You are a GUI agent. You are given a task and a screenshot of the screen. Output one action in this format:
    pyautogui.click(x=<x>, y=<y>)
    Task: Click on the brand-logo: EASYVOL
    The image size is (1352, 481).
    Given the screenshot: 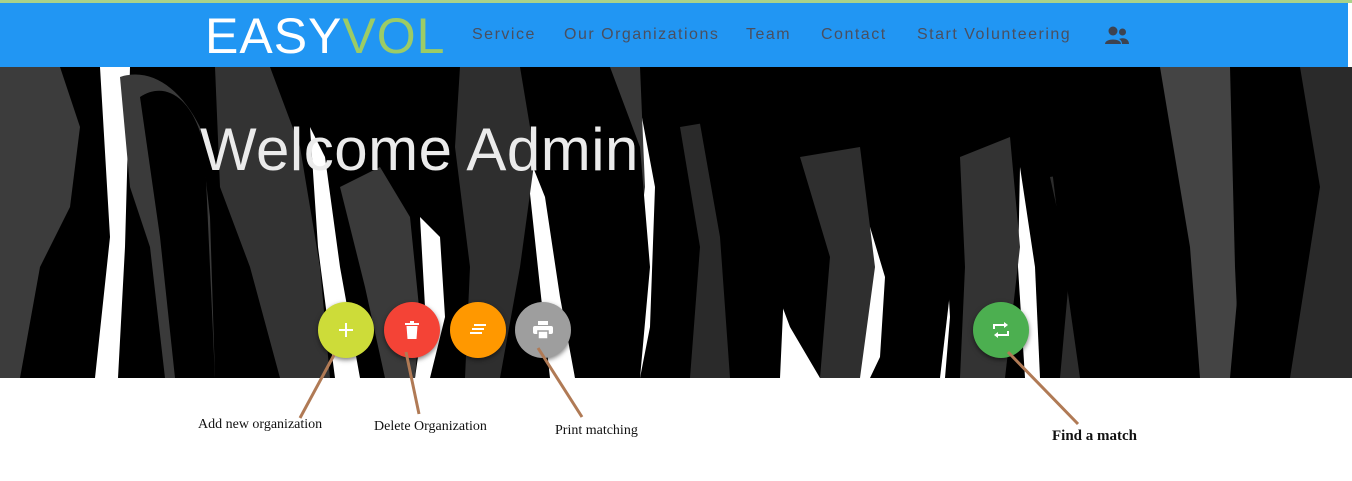 What is the action you would take?
    pyautogui.click(x=325, y=36)
    